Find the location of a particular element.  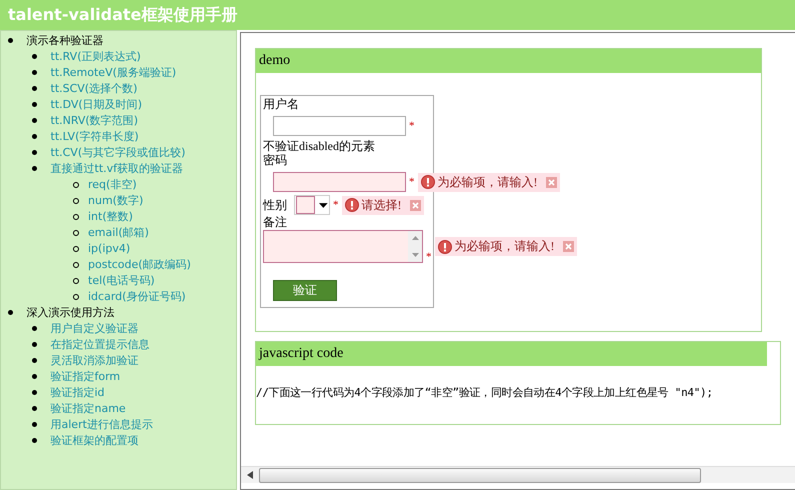

nav-link: int(整数) is located at coordinates (110, 217).